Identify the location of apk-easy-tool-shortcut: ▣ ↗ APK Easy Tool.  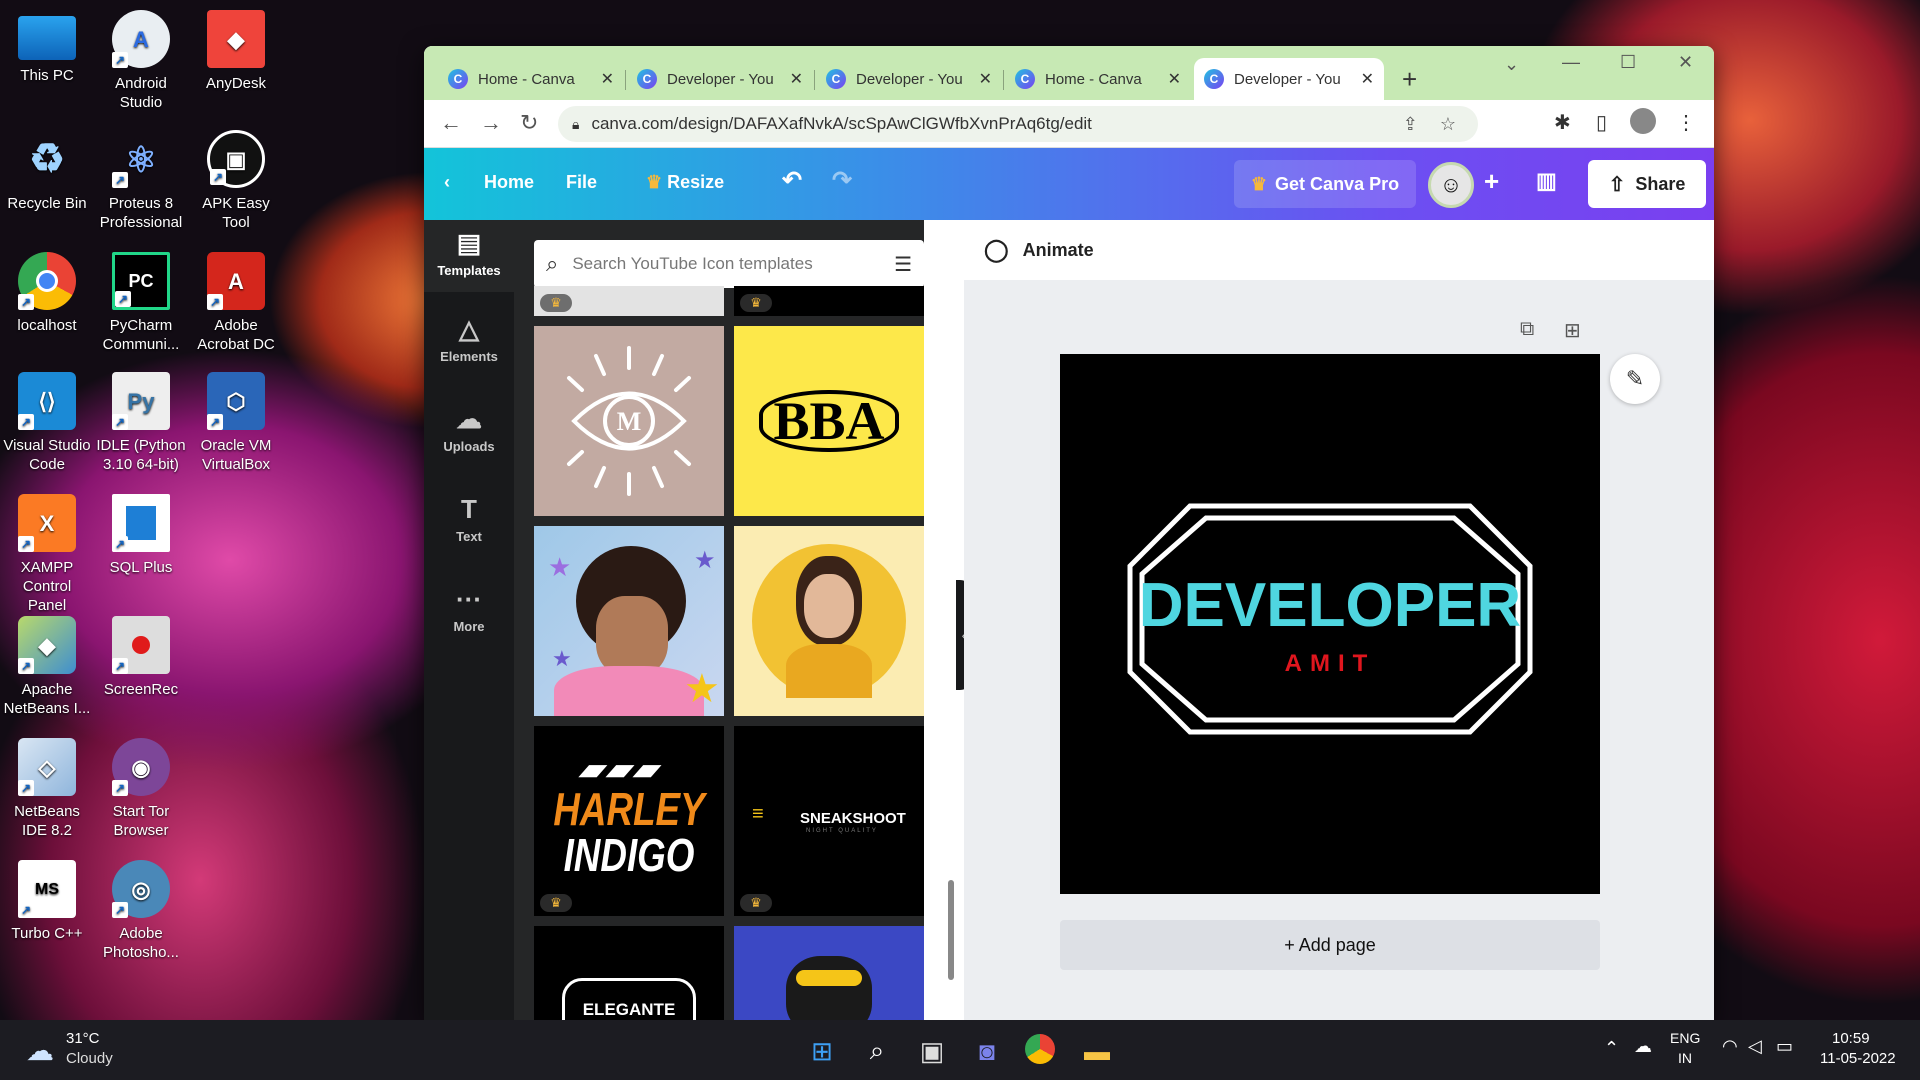
(236, 181).